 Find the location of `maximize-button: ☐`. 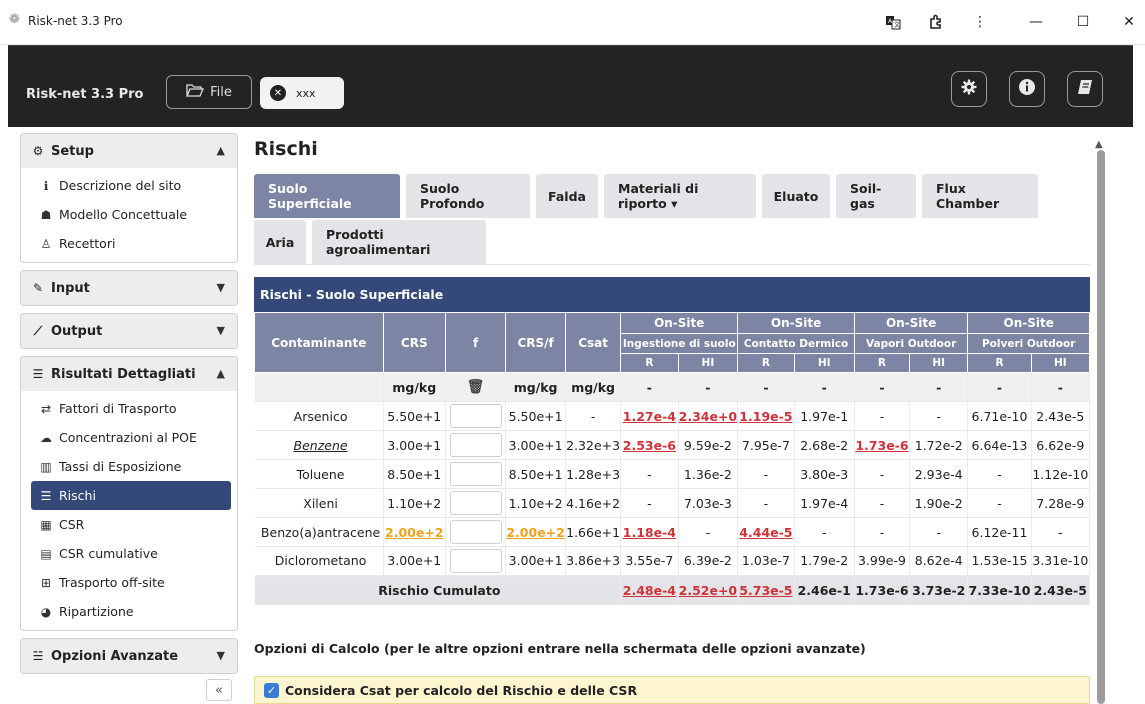

maximize-button: ☐ is located at coordinates (1083, 22).